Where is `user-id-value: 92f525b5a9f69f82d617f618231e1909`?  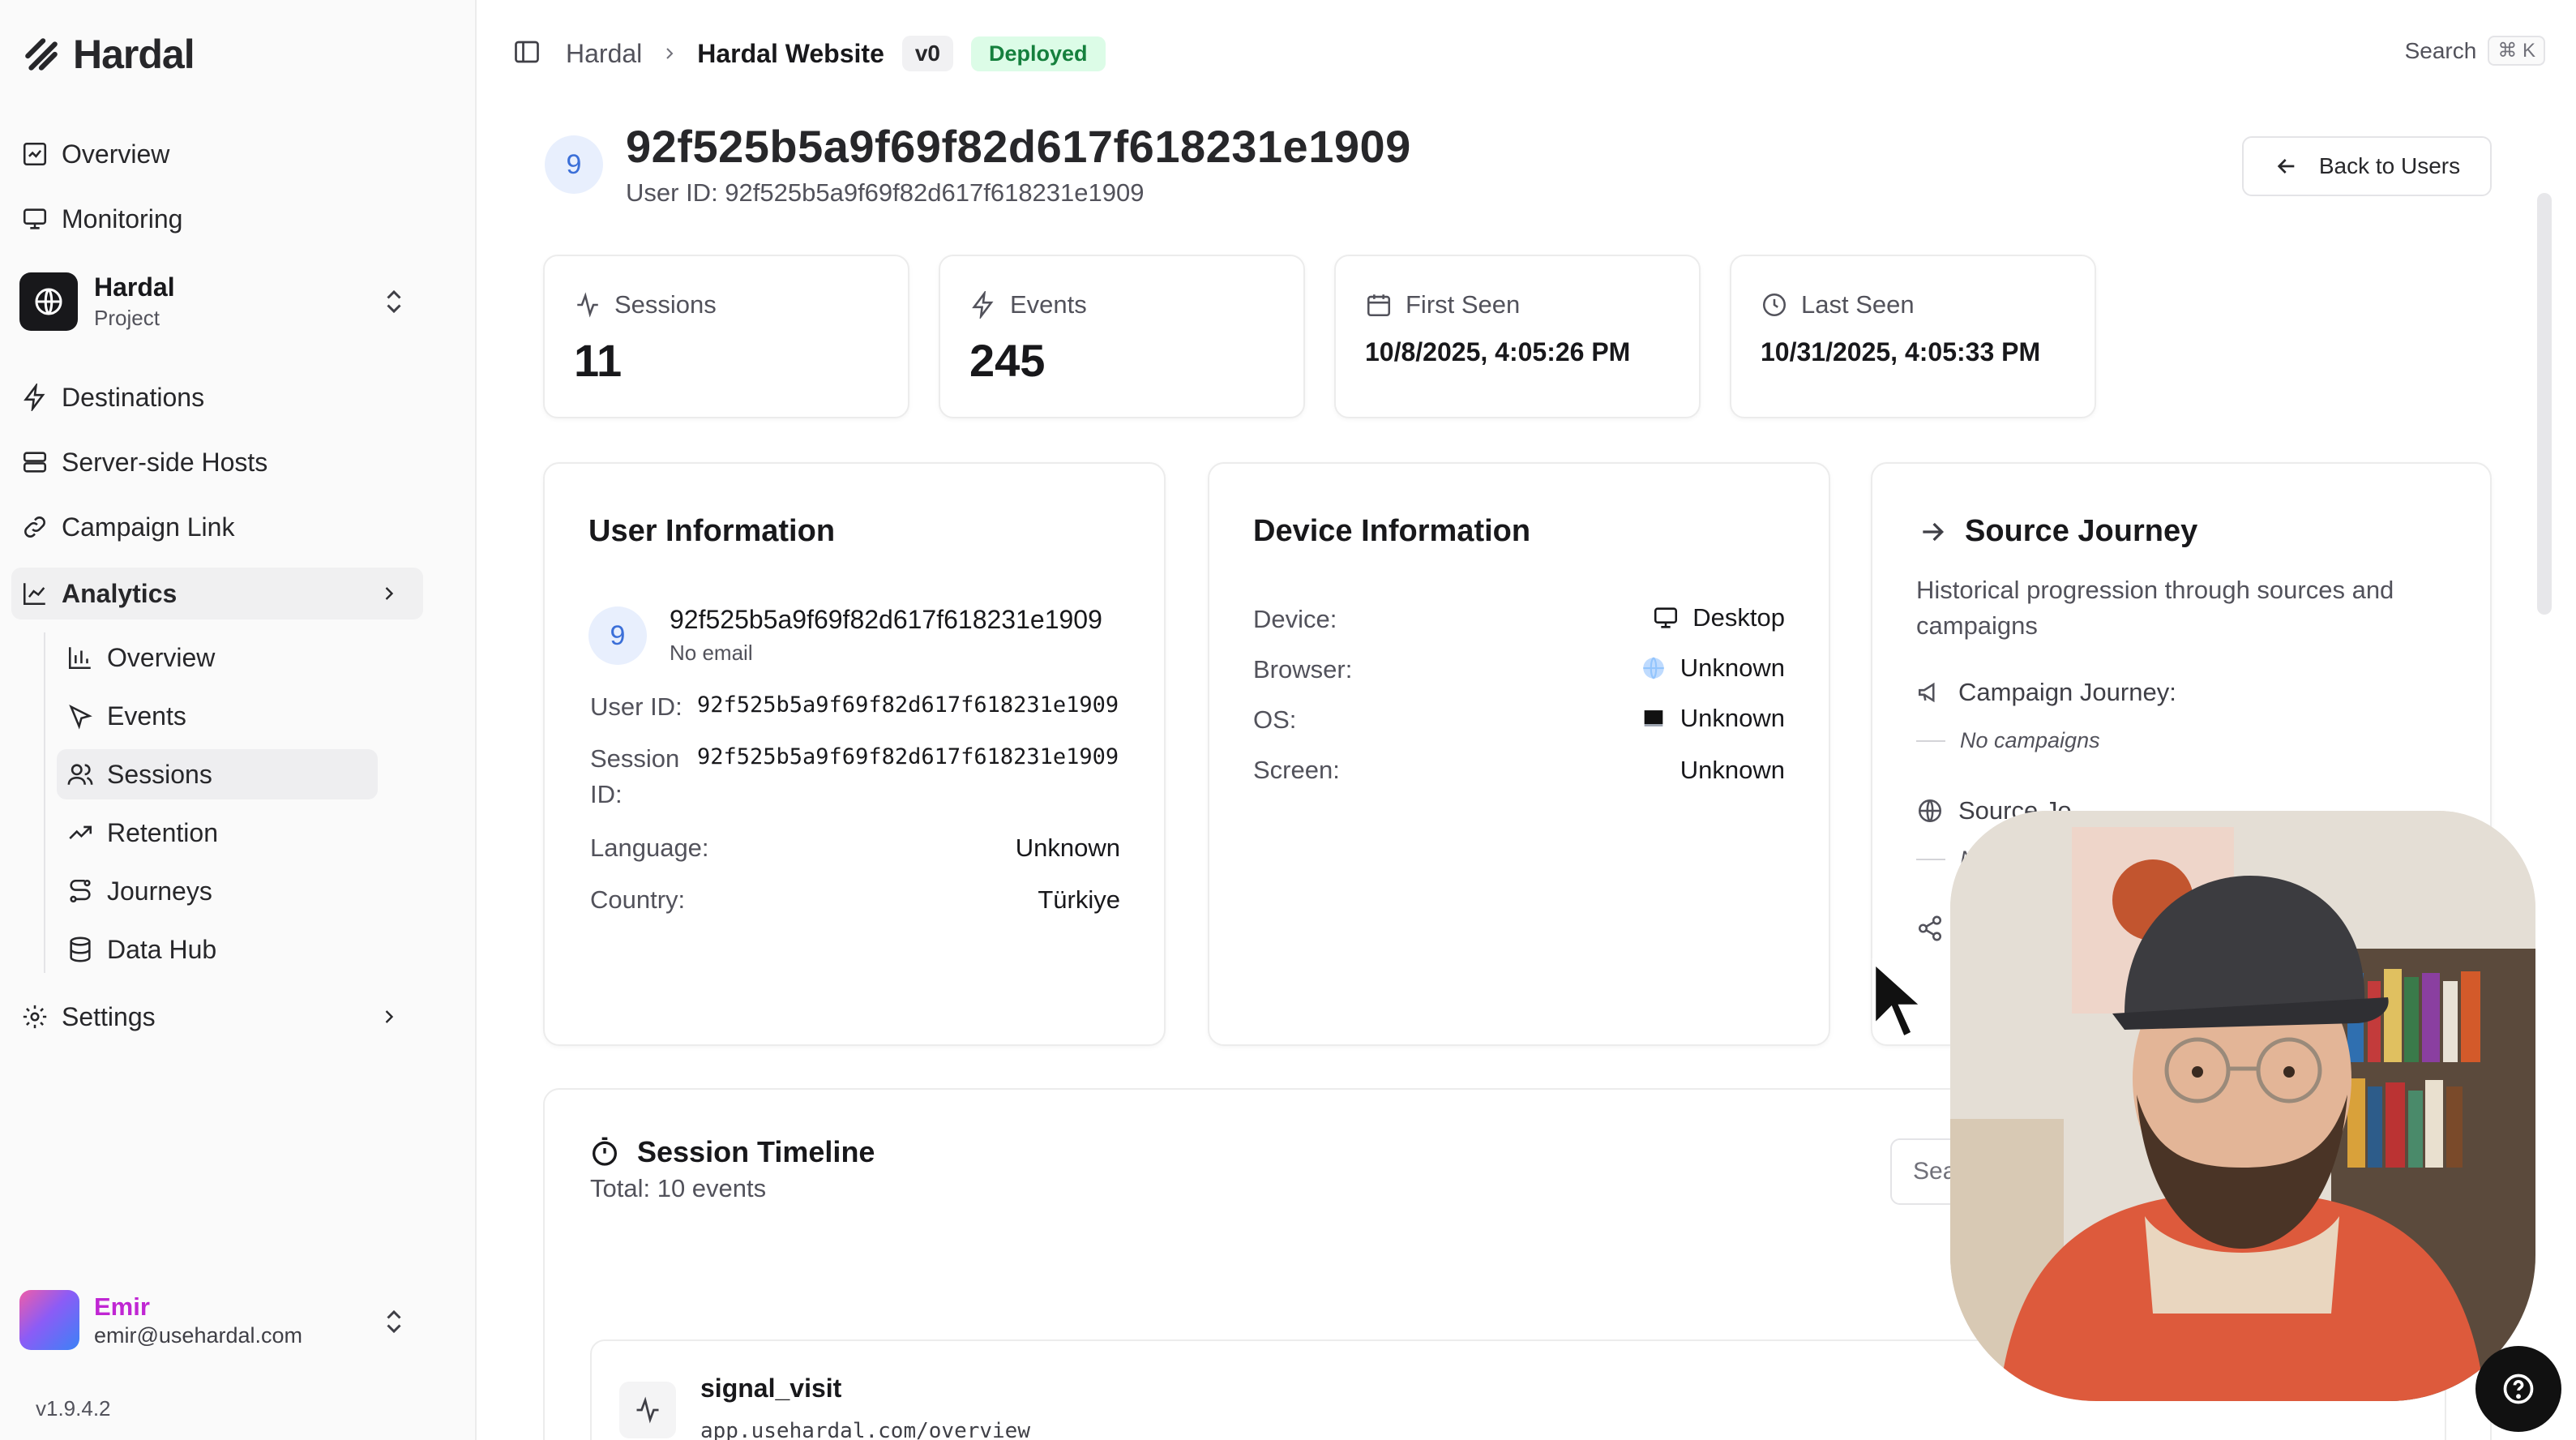 user-id-value: 92f525b5a9f69f82d617f618231e1909 is located at coordinates (908, 705).